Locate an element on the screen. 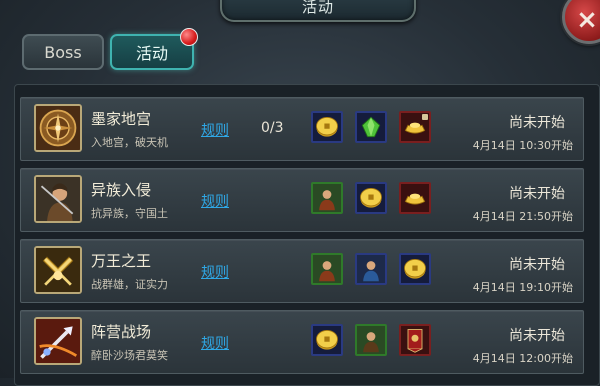 The width and height of the screenshot is (600, 386). notification-dot is located at coordinates (189, 37).